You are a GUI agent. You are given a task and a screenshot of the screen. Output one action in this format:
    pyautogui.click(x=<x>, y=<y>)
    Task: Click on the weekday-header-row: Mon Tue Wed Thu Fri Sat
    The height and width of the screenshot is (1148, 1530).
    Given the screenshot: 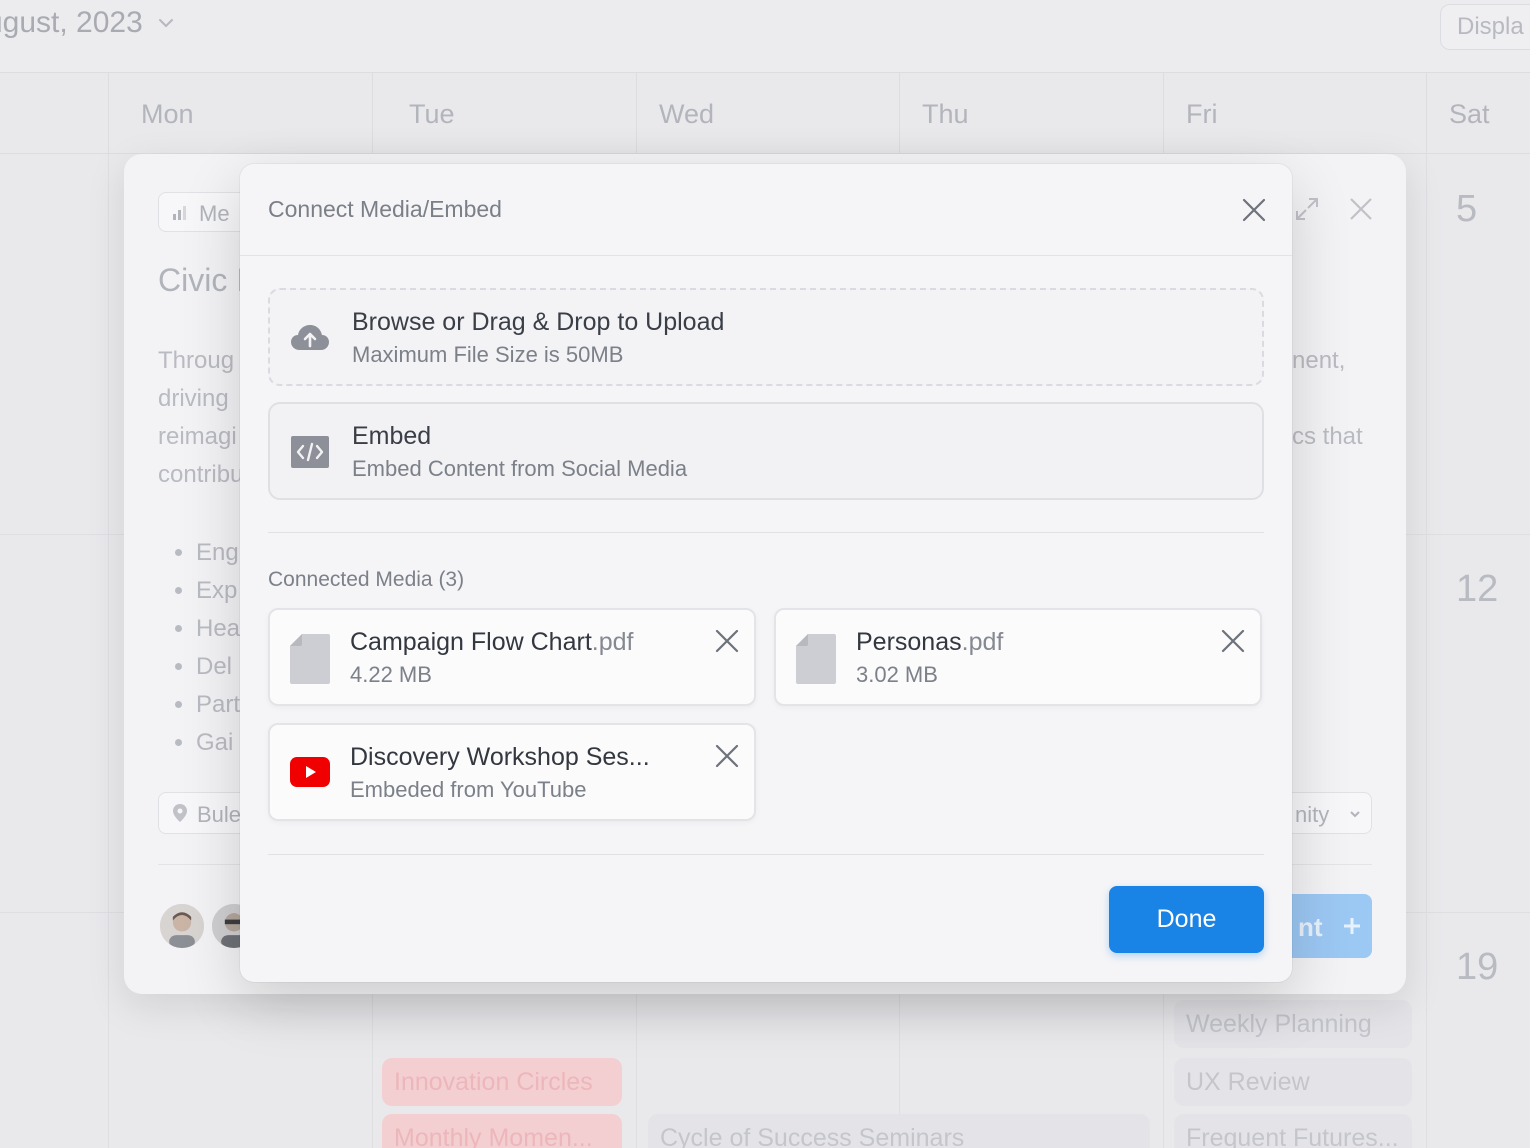 What is the action you would take?
    pyautogui.click(x=765, y=113)
    